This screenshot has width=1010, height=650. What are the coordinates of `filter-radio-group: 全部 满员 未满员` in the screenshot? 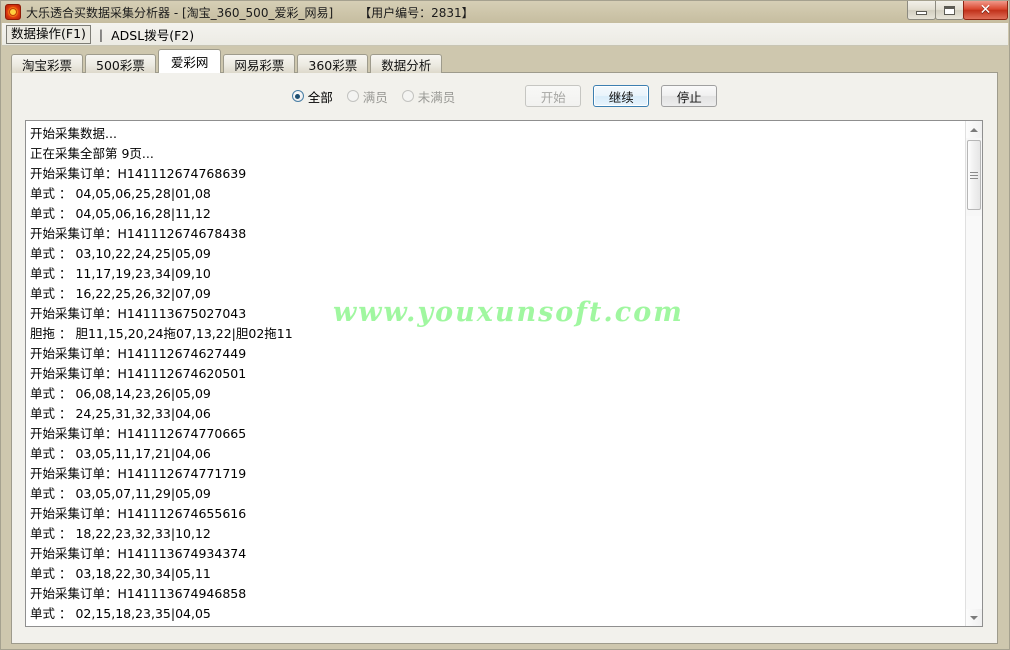 It's located at (380, 96).